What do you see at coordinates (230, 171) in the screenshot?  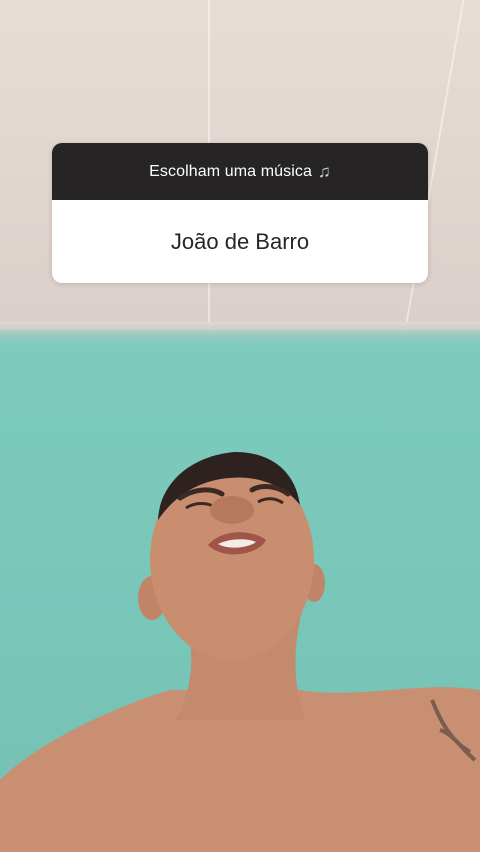 I see `question-text: Escolham uma música` at bounding box center [230, 171].